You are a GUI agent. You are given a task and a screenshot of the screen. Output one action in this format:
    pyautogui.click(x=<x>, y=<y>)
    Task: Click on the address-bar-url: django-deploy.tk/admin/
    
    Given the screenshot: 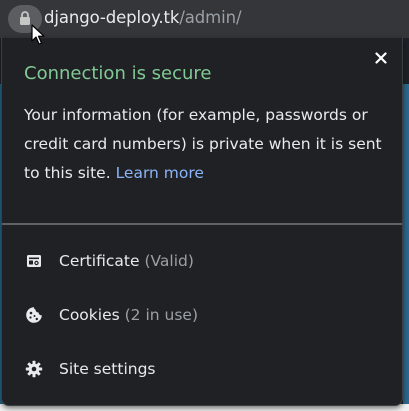 What is the action you would take?
    pyautogui.click(x=143, y=17)
    